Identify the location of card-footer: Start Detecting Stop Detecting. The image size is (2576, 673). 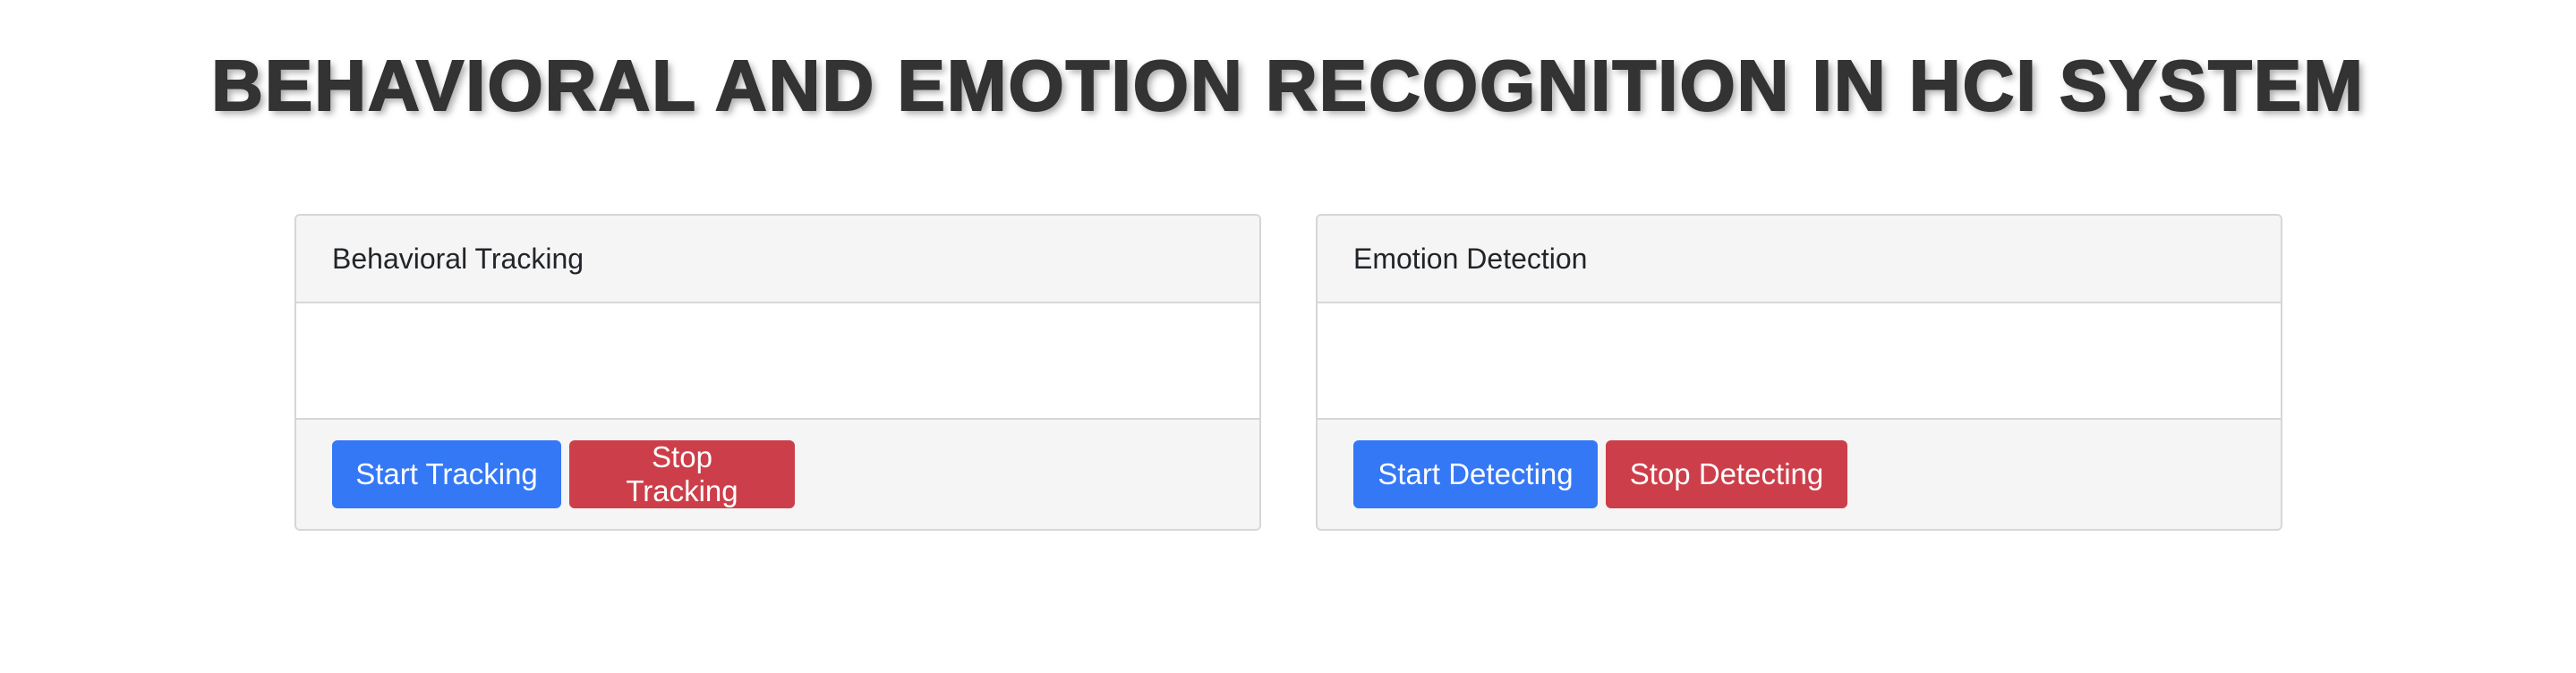
(1799, 473).